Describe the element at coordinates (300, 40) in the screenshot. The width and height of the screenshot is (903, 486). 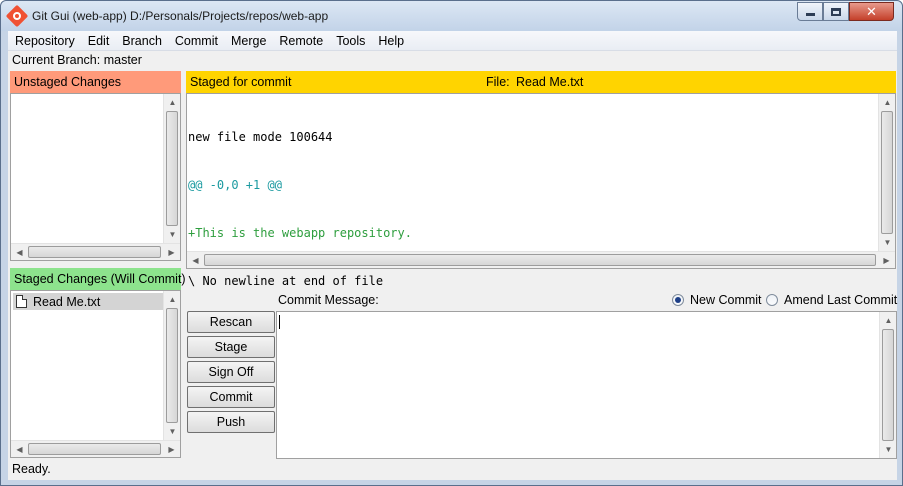
I see `menu-remote: Remote` at that location.